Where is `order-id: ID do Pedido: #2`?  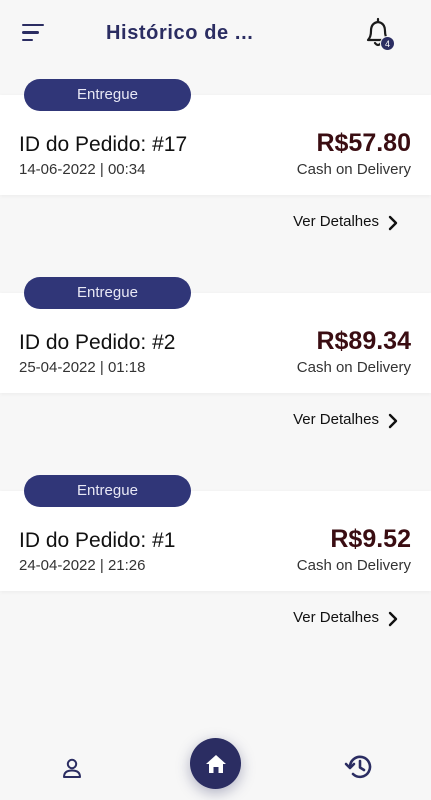
order-id: ID do Pedido: #2 is located at coordinates (97, 342).